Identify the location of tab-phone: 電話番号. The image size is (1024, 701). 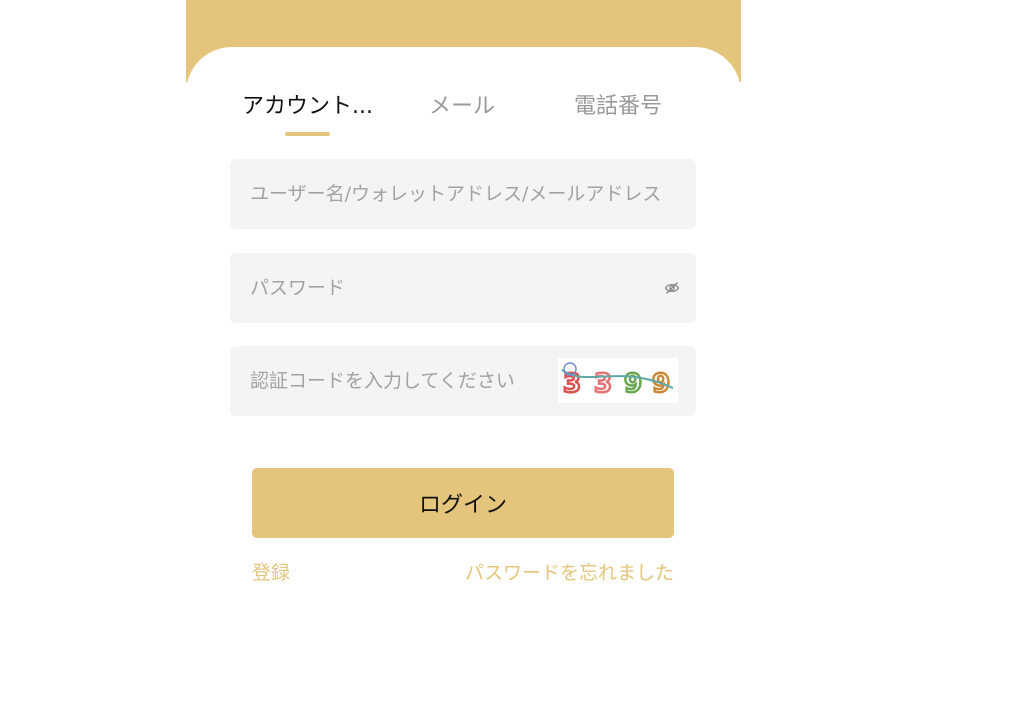
(618, 110).